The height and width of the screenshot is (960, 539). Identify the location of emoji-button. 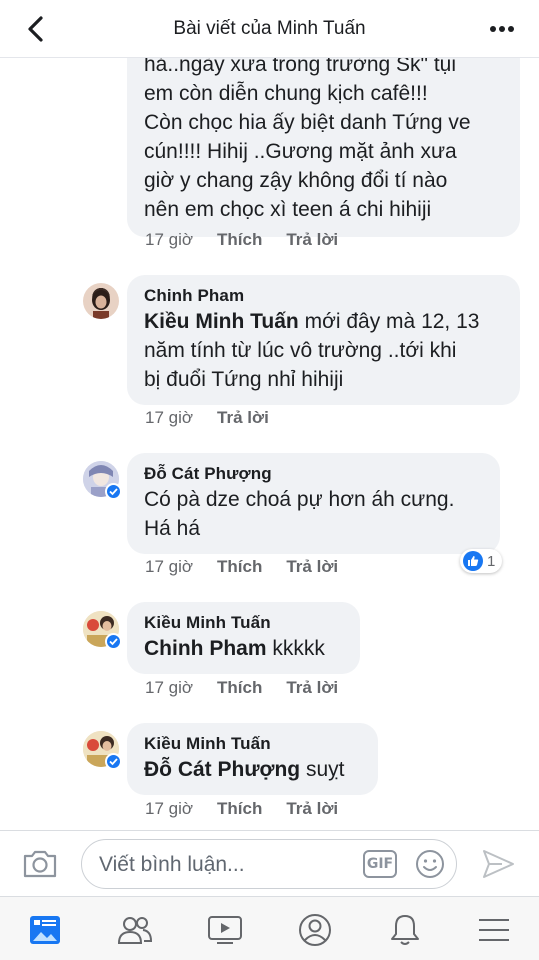
(430, 864).